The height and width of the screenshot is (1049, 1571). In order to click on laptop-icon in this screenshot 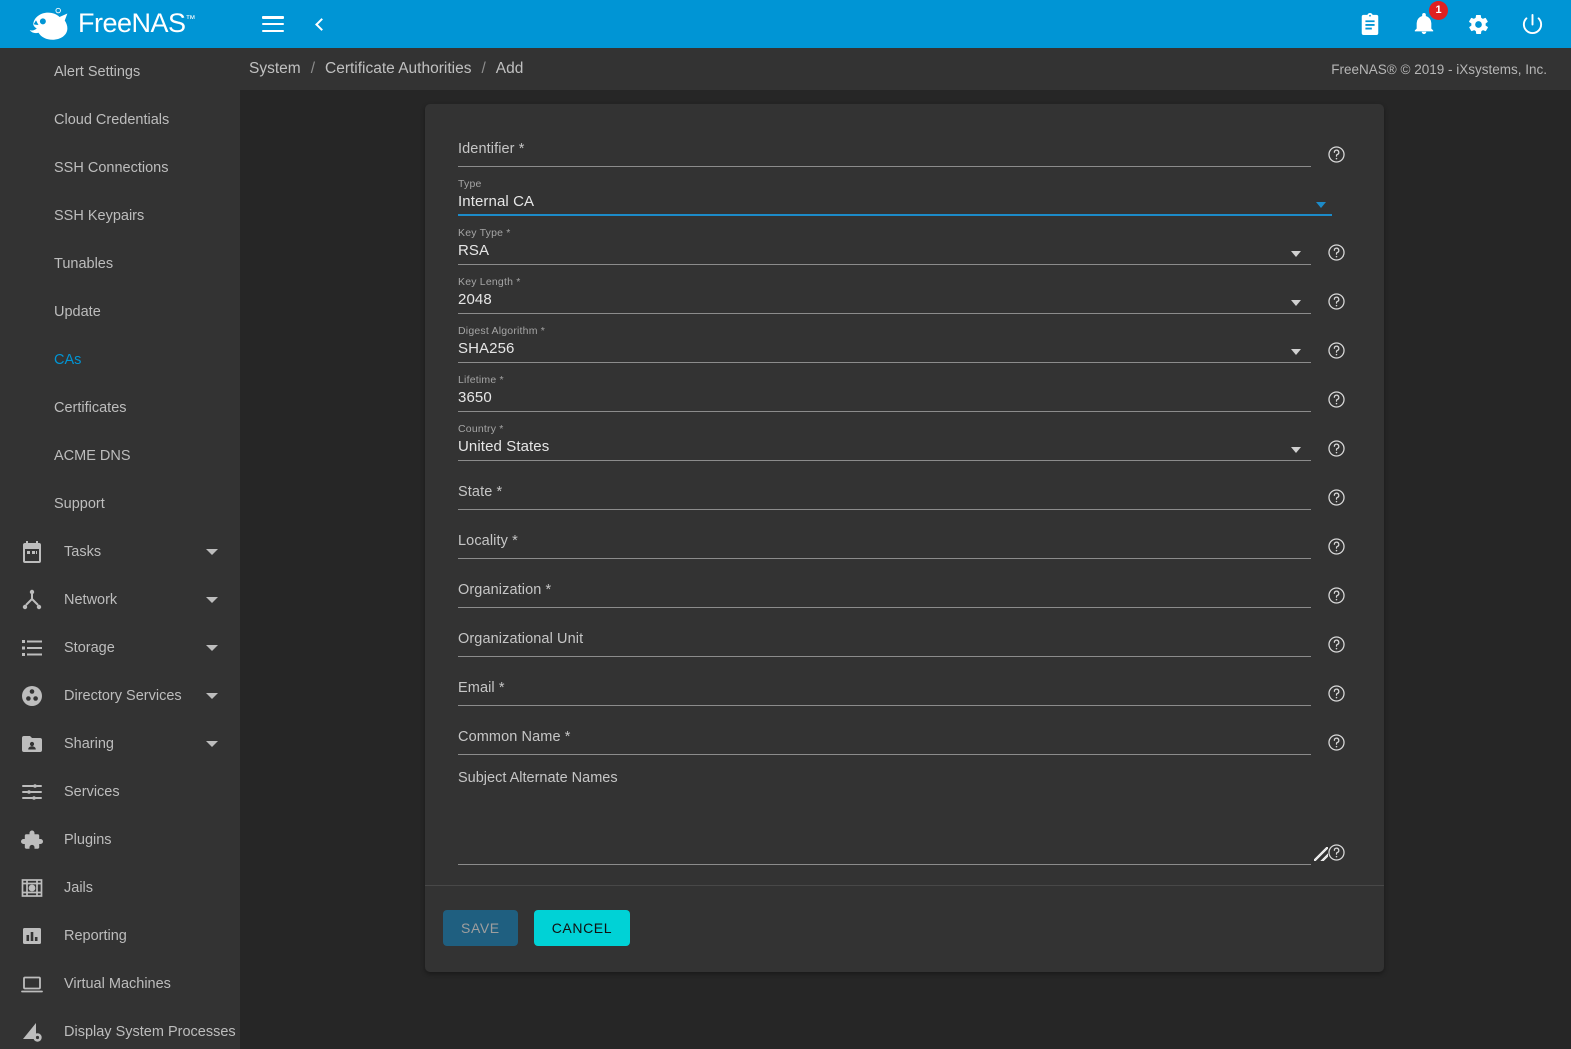, I will do `click(32, 984)`.